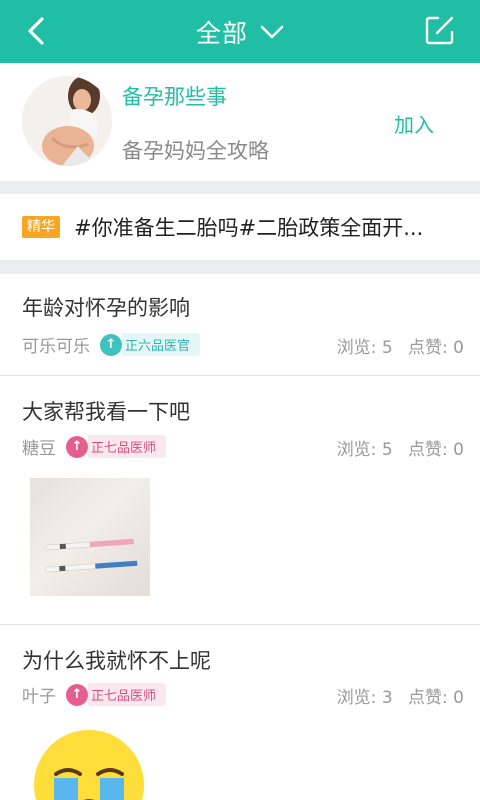 This screenshot has width=480, height=800. Describe the element at coordinates (91, 555) in the screenshot. I see `pregnancy-test-image` at that location.